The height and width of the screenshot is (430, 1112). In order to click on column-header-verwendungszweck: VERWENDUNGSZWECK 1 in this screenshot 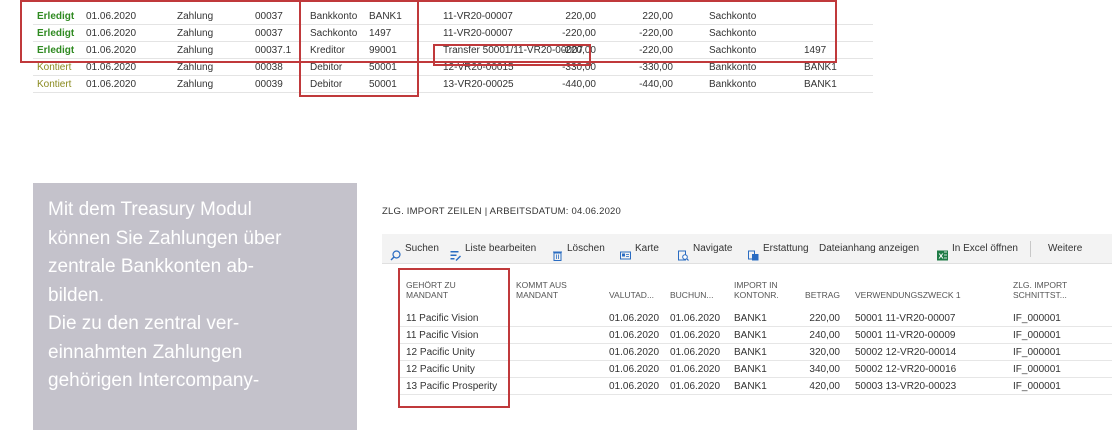, I will do `click(908, 295)`.